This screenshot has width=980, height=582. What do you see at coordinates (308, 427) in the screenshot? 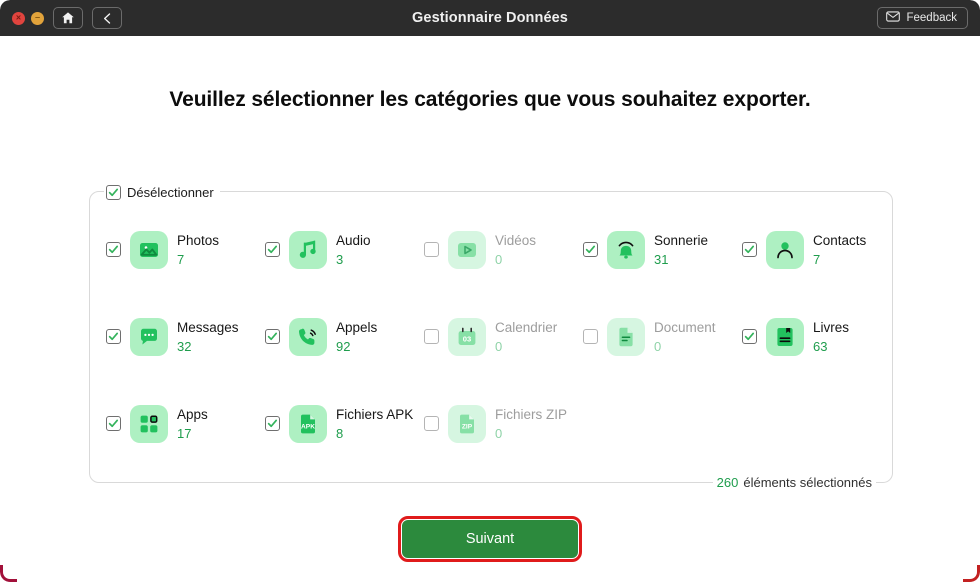
I see `svg-text: APK` at bounding box center [308, 427].